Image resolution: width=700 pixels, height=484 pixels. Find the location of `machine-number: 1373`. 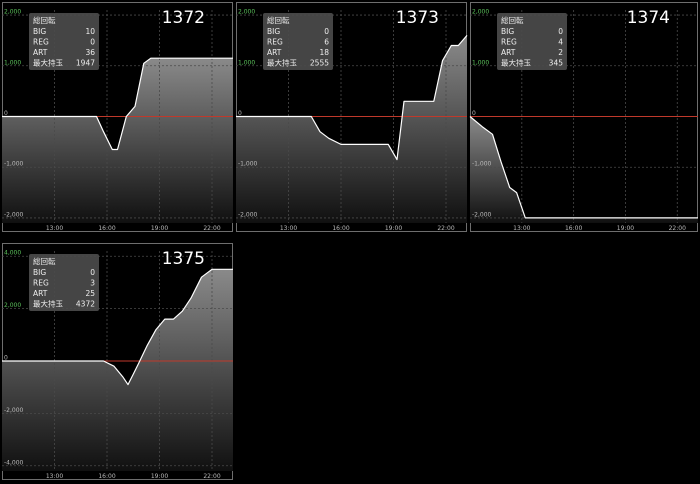

machine-number: 1373 is located at coordinates (417, 18).